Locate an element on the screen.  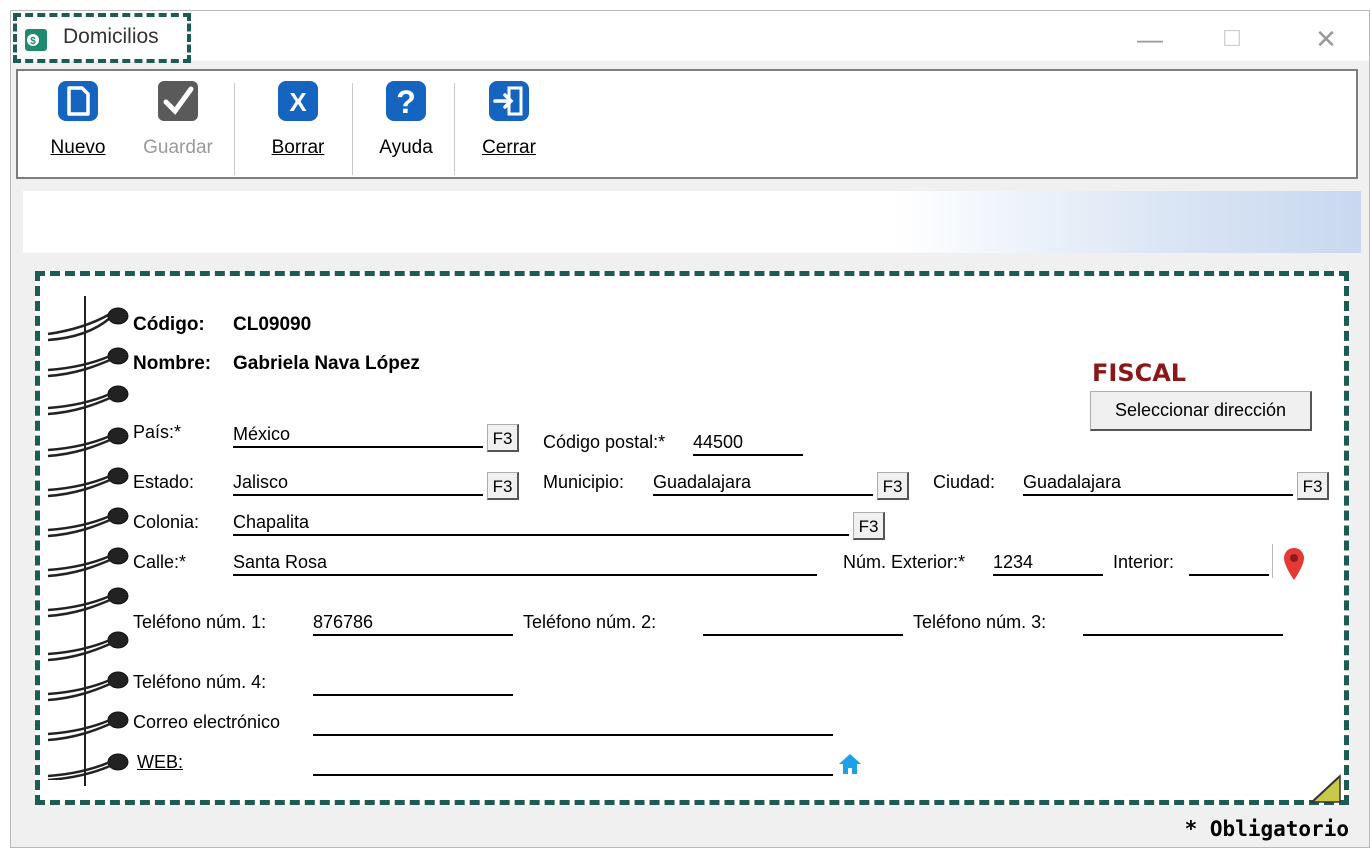
ciudad-f3-button: F3 is located at coordinates (1313, 486).